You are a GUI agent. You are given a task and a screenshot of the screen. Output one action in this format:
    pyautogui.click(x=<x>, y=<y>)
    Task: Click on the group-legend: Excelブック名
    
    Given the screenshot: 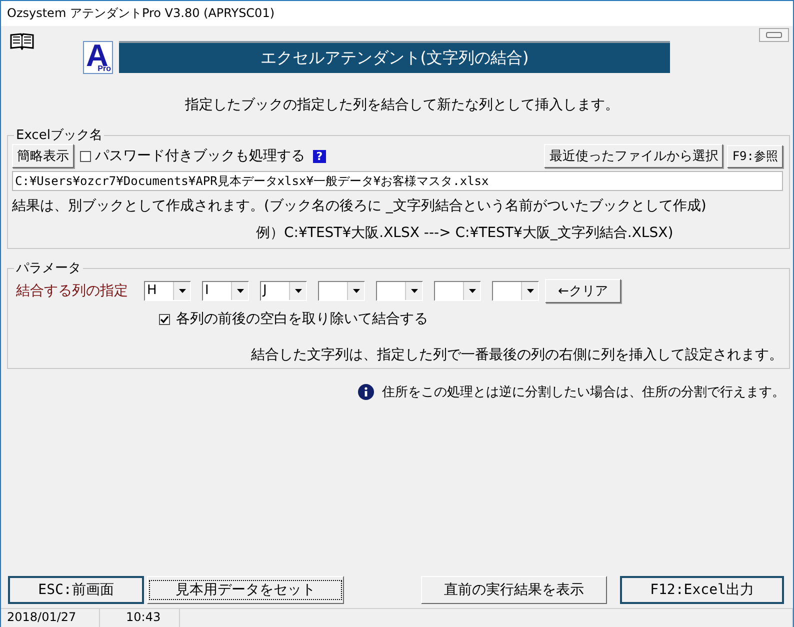 What is the action you would take?
    pyautogui.click(x=59, y=135)
    